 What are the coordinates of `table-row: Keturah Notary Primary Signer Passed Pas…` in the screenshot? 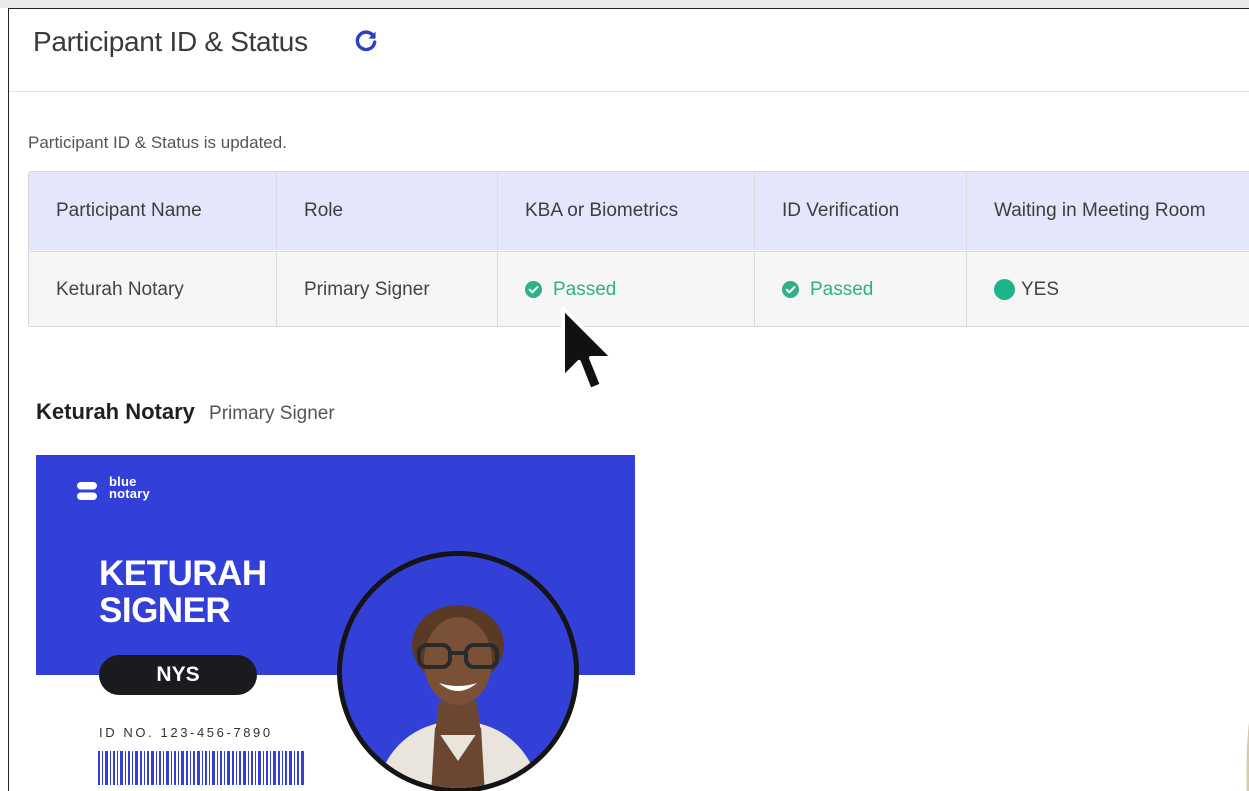 It's located at (639, 288).